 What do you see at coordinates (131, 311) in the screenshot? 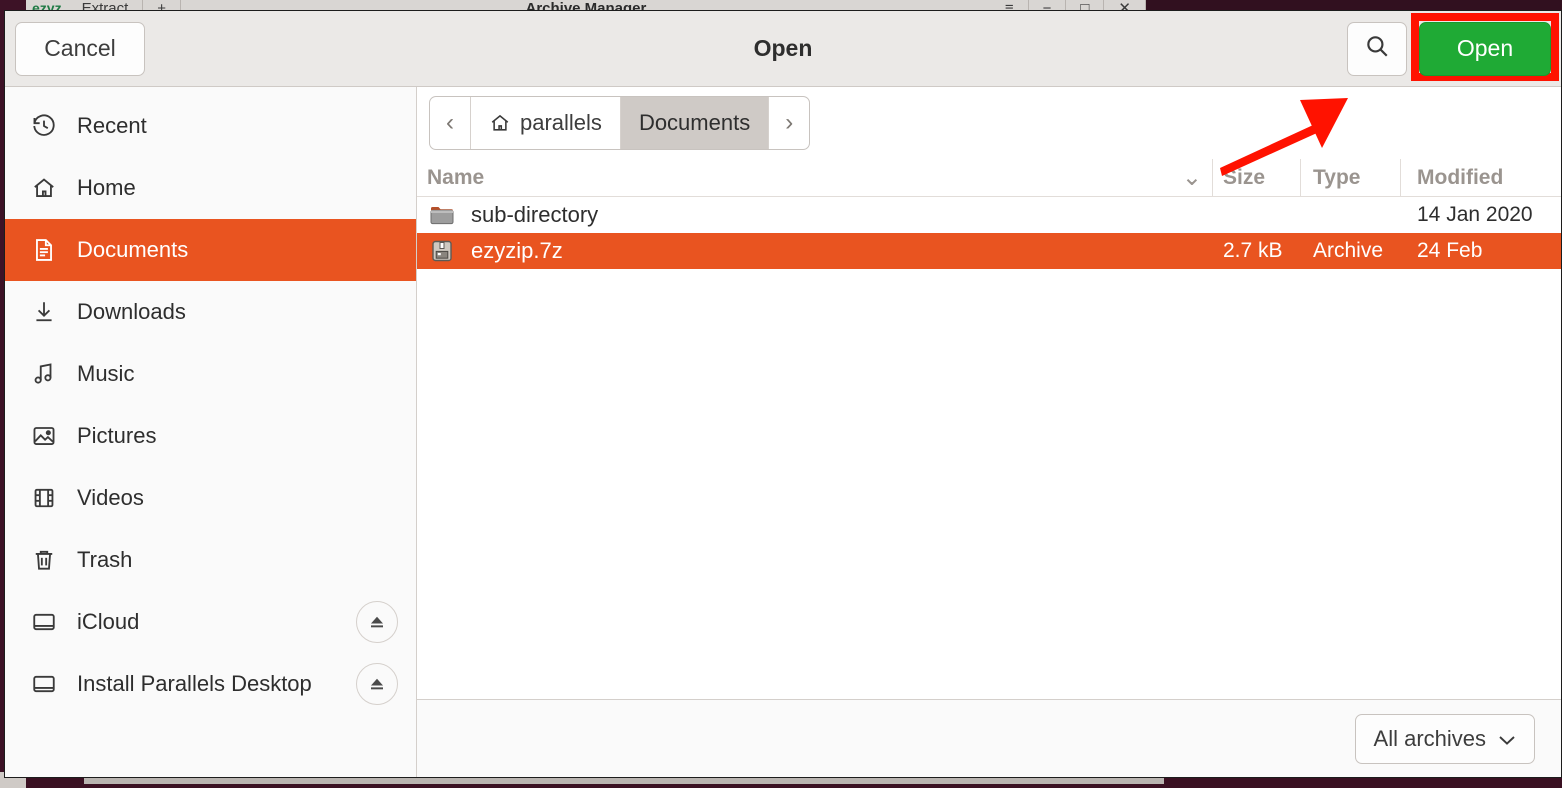
I see `sidebar-item-label: Downloads` at bounding box center [131, 311].